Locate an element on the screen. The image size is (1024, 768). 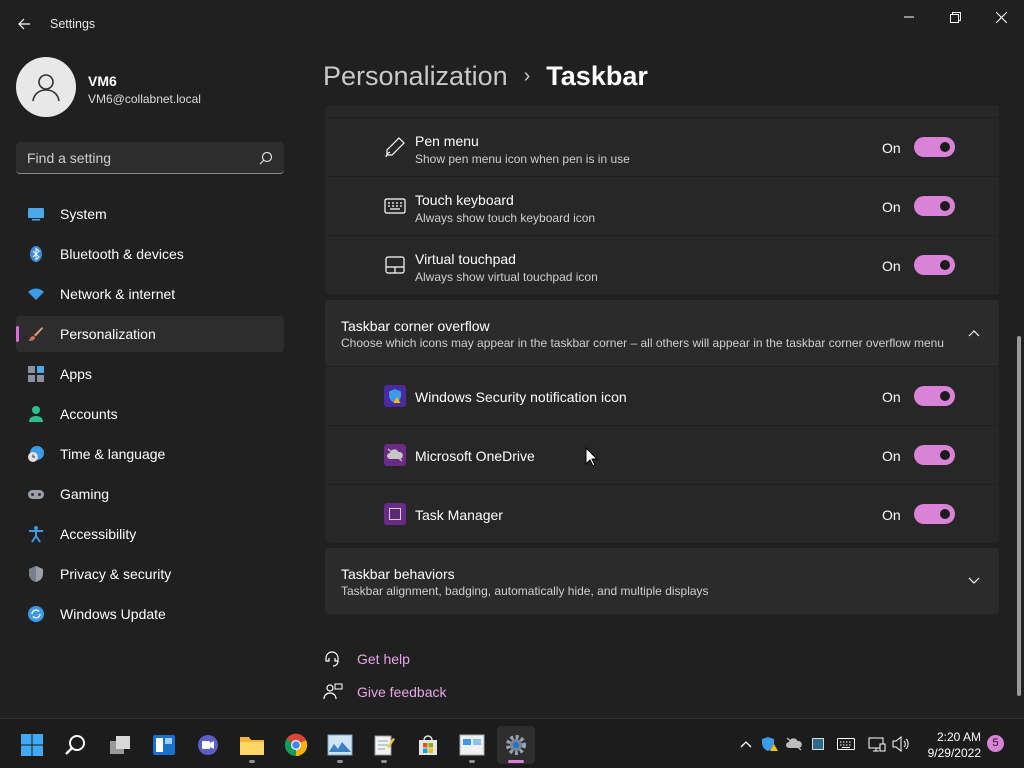
sidebar-item-network: Network & internet is located at coordinates (150, 294).